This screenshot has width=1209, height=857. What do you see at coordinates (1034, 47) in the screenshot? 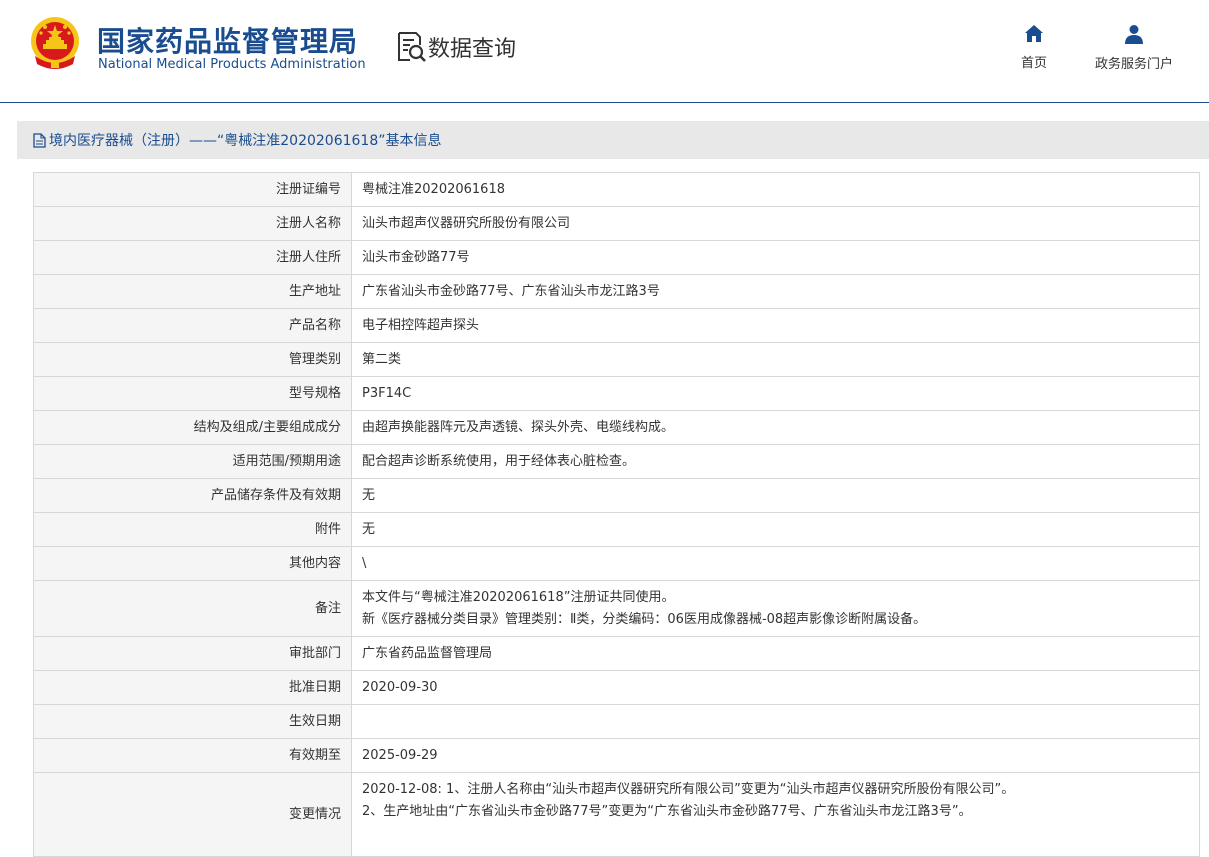
I see `nav-home-link: 首页` at bounding box center [1034, 47].